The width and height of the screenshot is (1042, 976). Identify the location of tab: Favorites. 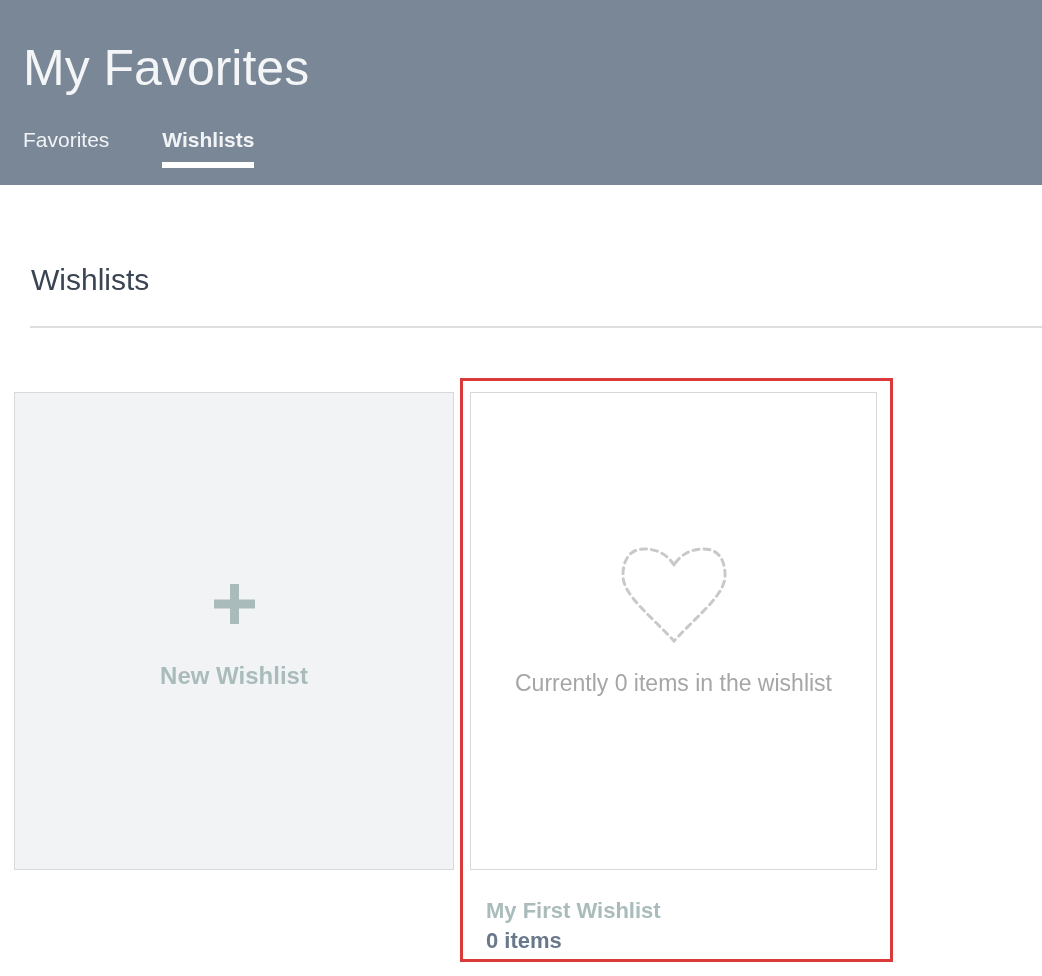
(66, 148).